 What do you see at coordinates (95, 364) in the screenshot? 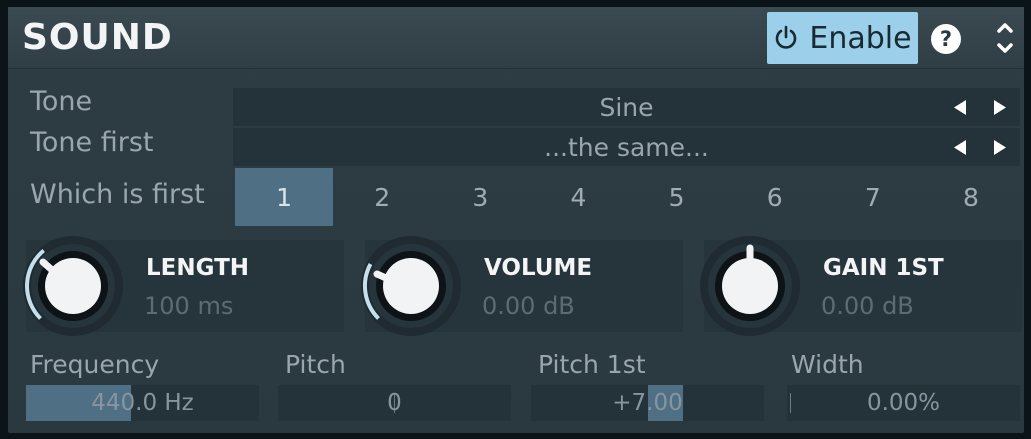
I see `frequency-label: Frequency` at bounding box center [95, 364].